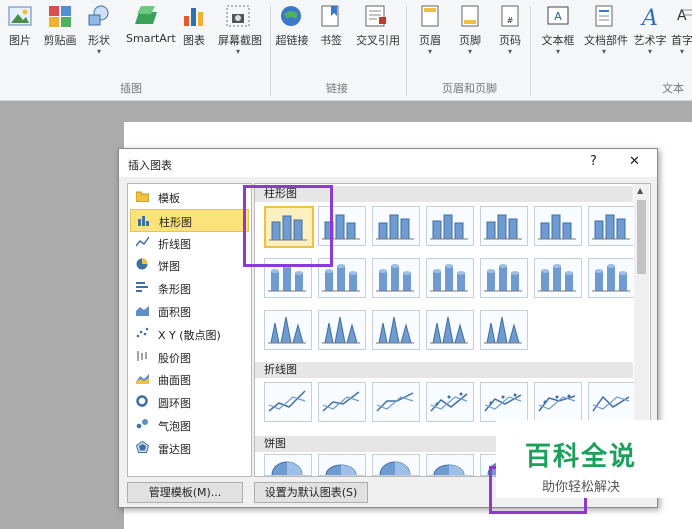 This screenshot has width=692, height=529. I want to click on ribbon-button-page-number: # 页码 ▾, so click(510, 30).